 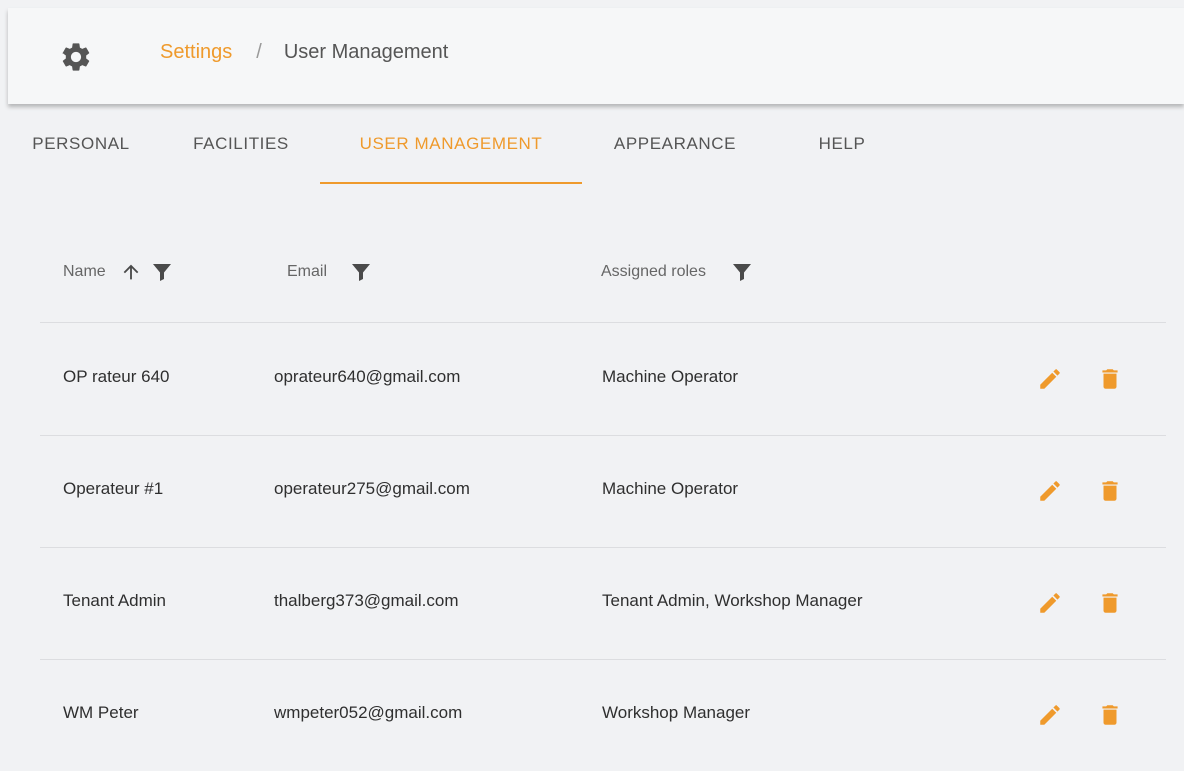 I want to click on tab-user-management: USER MANAGEMENT, so click(x=451, y=152).